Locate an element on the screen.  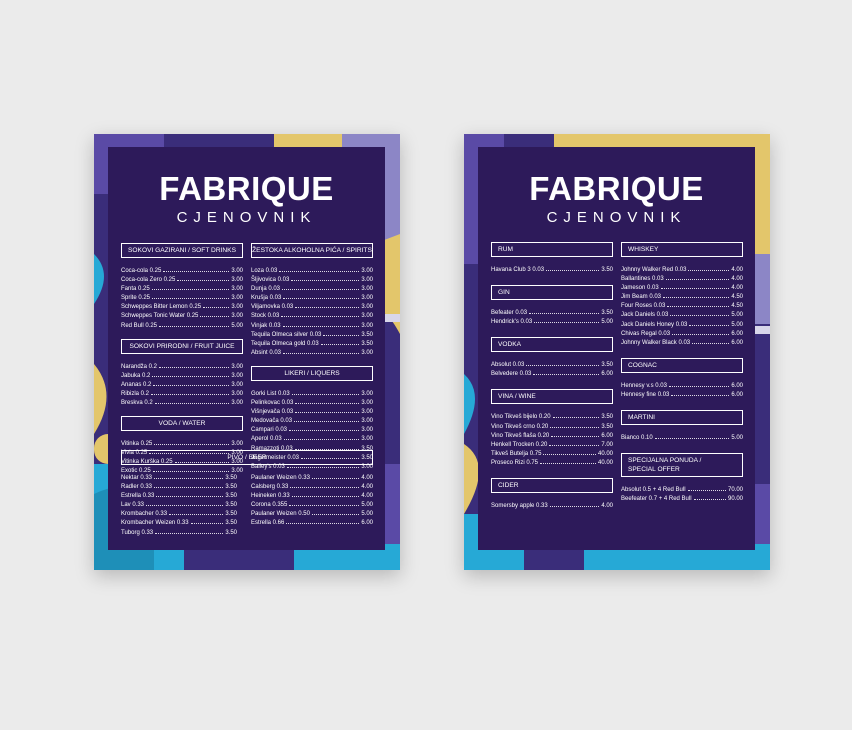
item-name: Bianco 0.10 is located at coordinates (637, 438).